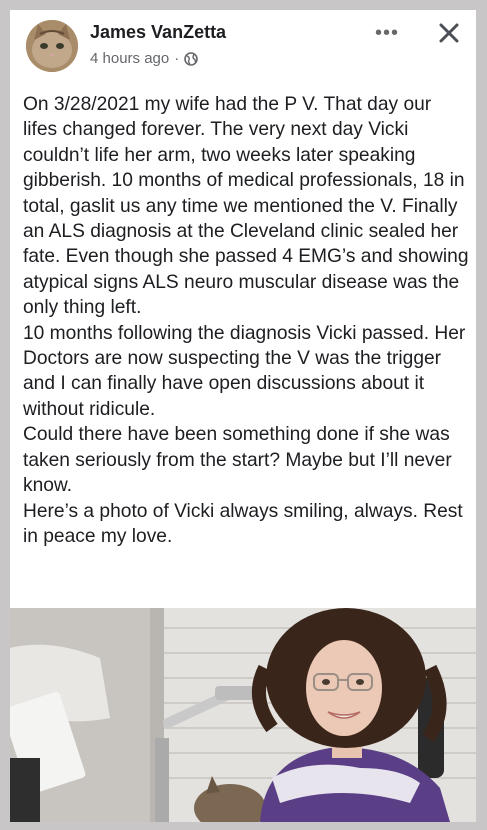 The height and width of the screenshot is (830, 487). I want to click on more-horizontal-icon: •••, so click(387, 33).